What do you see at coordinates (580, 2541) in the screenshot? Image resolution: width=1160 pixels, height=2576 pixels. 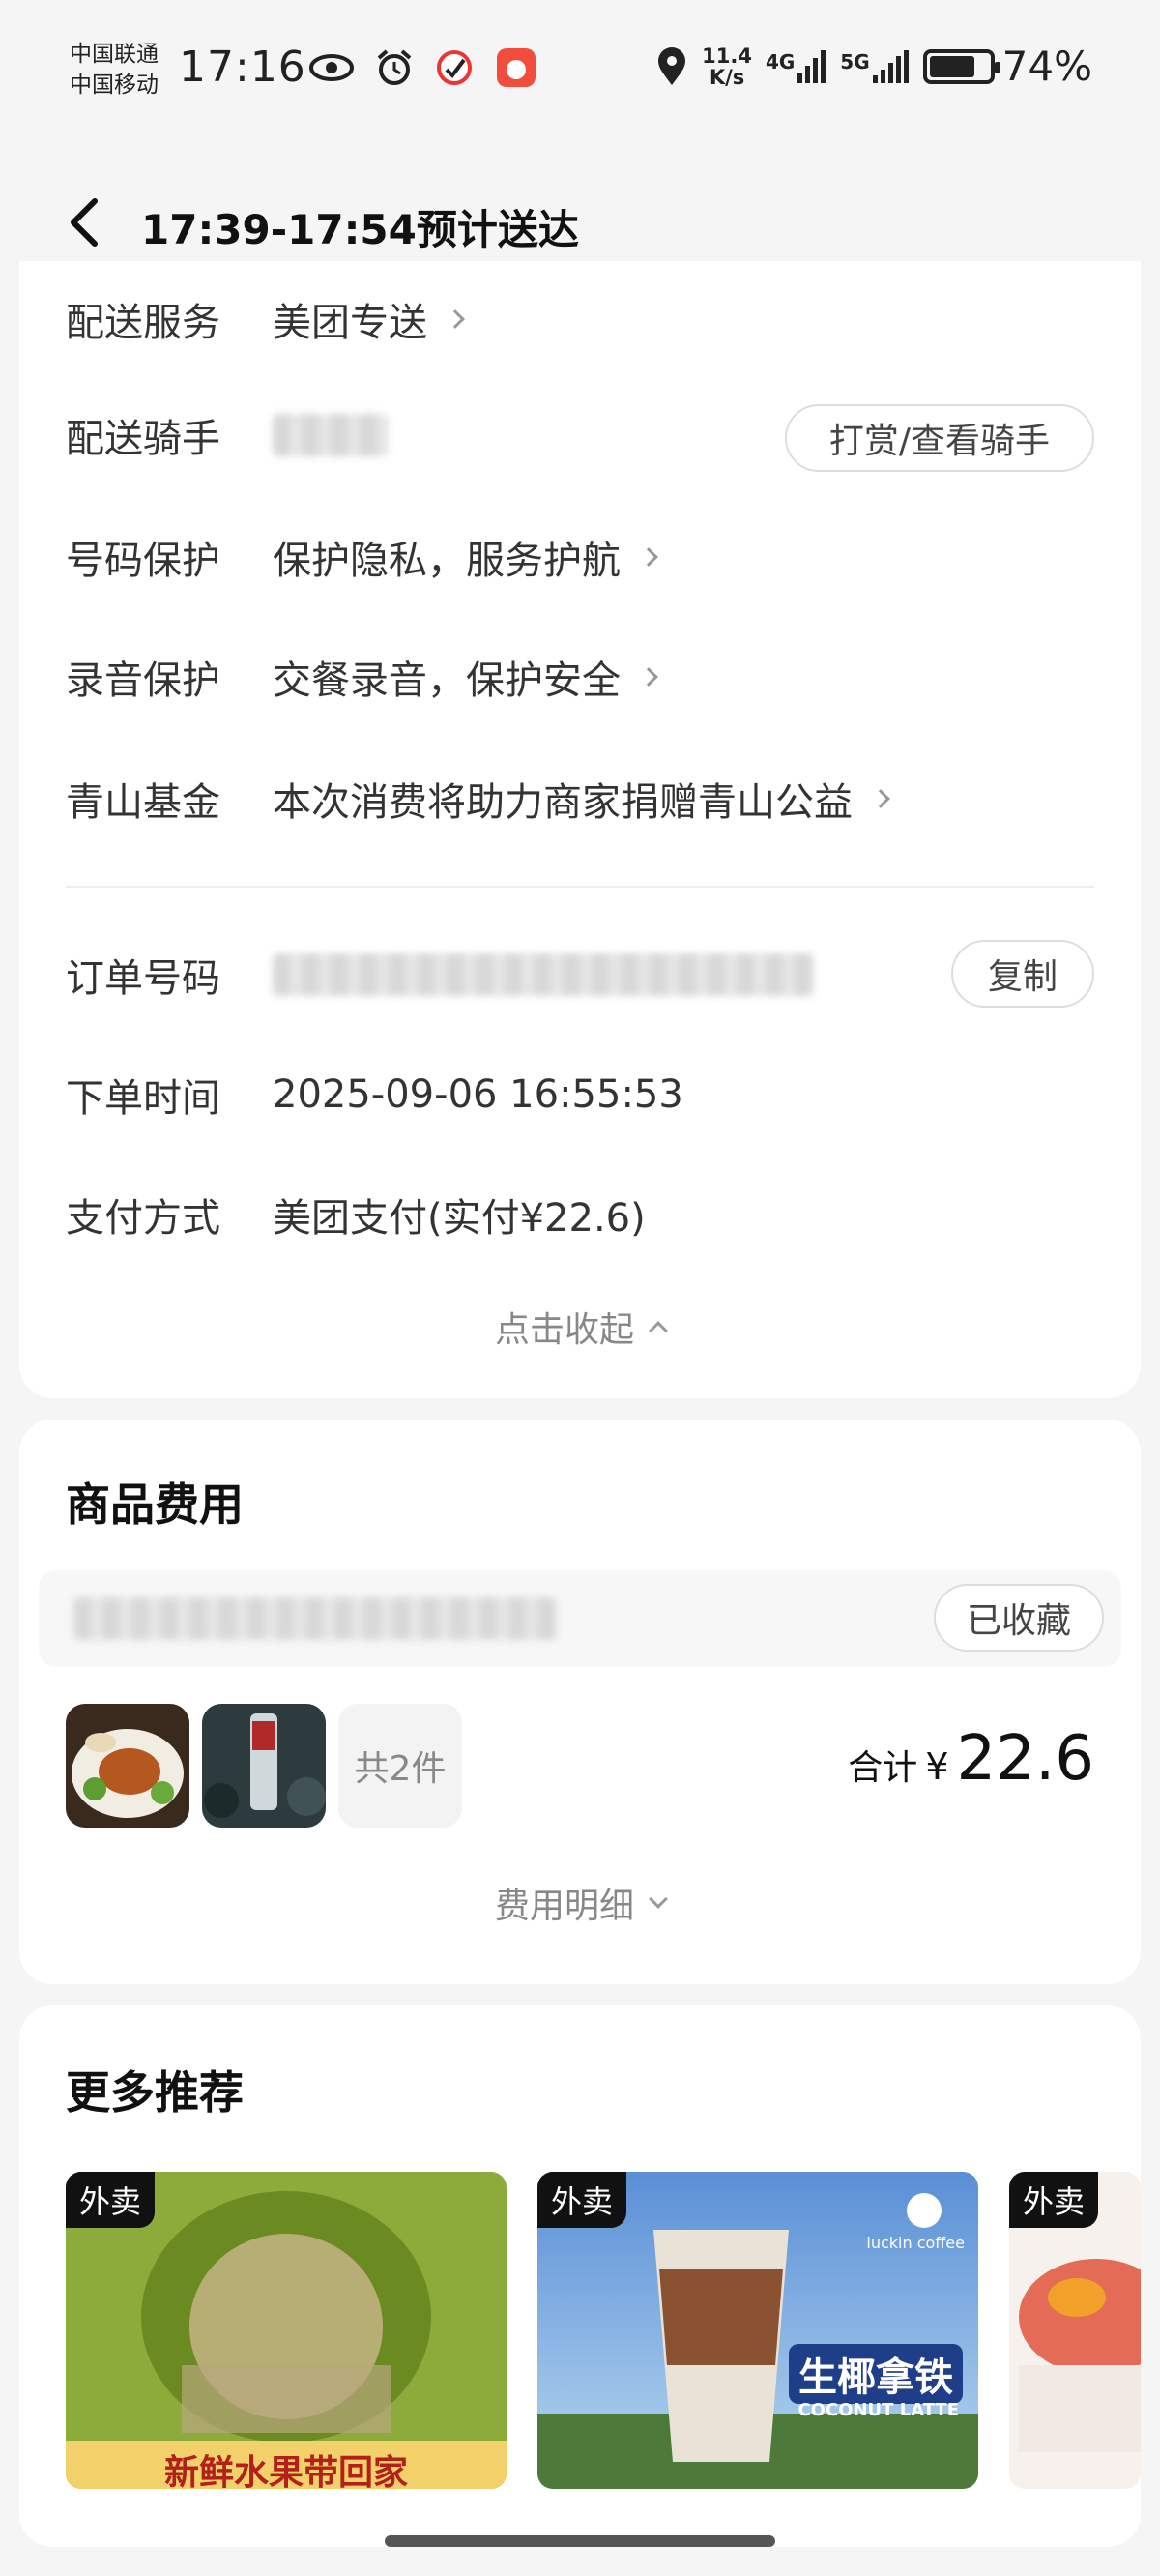 I see `home-indicator` at bounding box center [580, 2541].